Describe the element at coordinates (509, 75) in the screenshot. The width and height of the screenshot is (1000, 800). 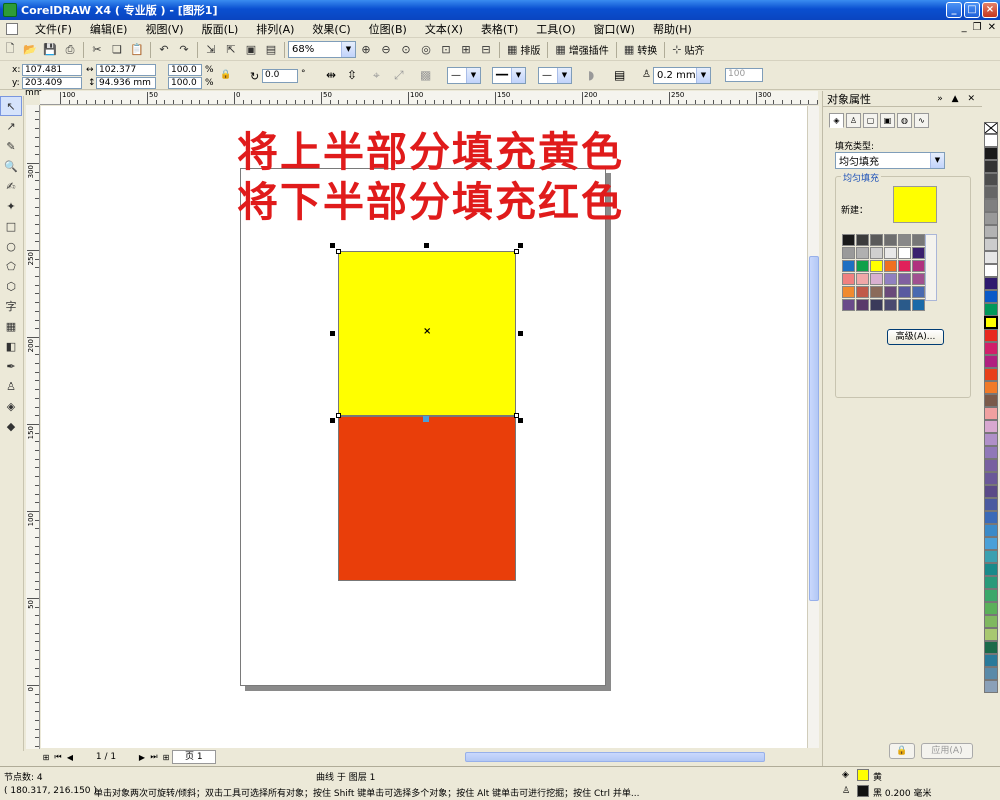
I see `line-style-combo: ━━ ▼` at that location.